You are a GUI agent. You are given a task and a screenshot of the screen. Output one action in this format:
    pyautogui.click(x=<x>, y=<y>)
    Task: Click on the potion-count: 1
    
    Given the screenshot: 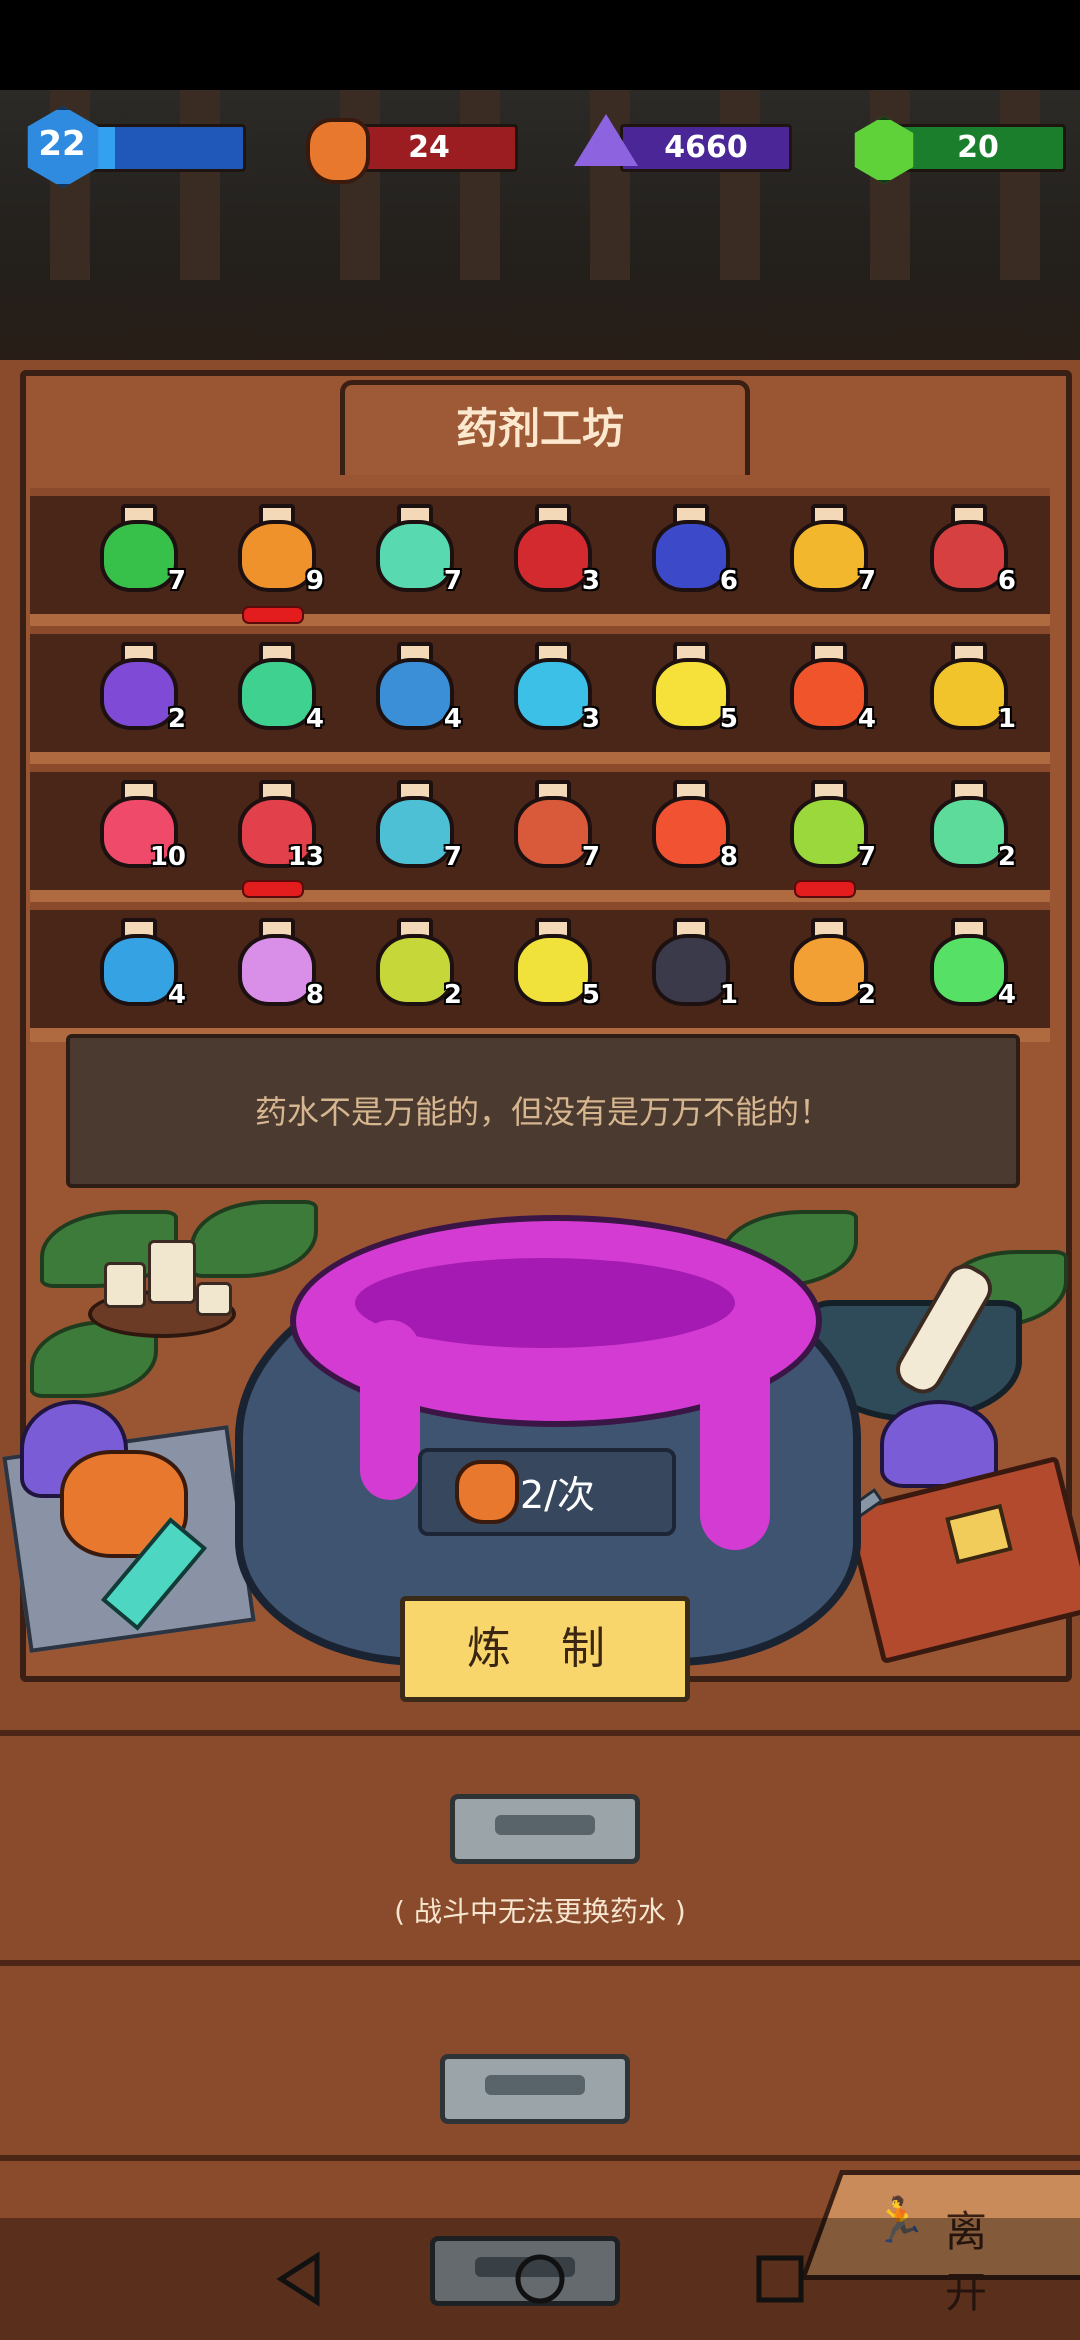 What is the action you would take?
    pyautogui.click(x=728, y=995)
    